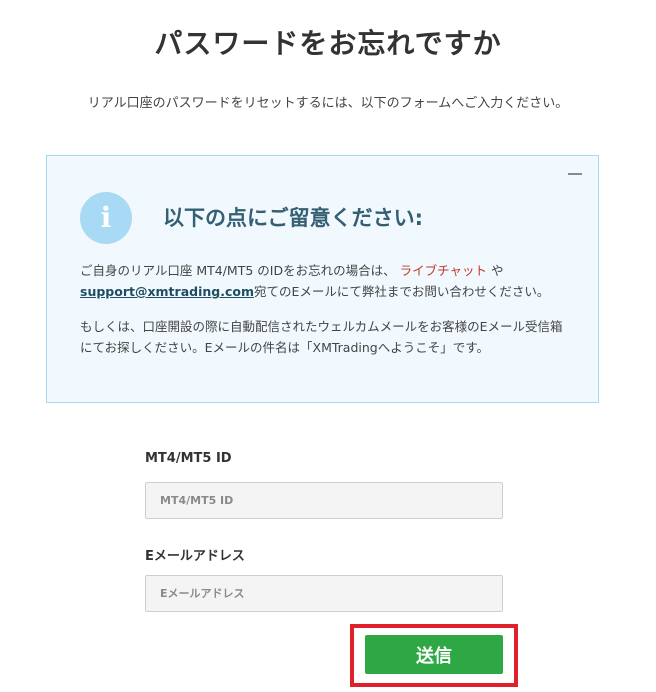 The width and height of the screenshot is (656, 692). I want to click on notice-text: ご自身のリアル口座 MT4/MT5 のIDをお忘れの場合は、, so click(238, 270).